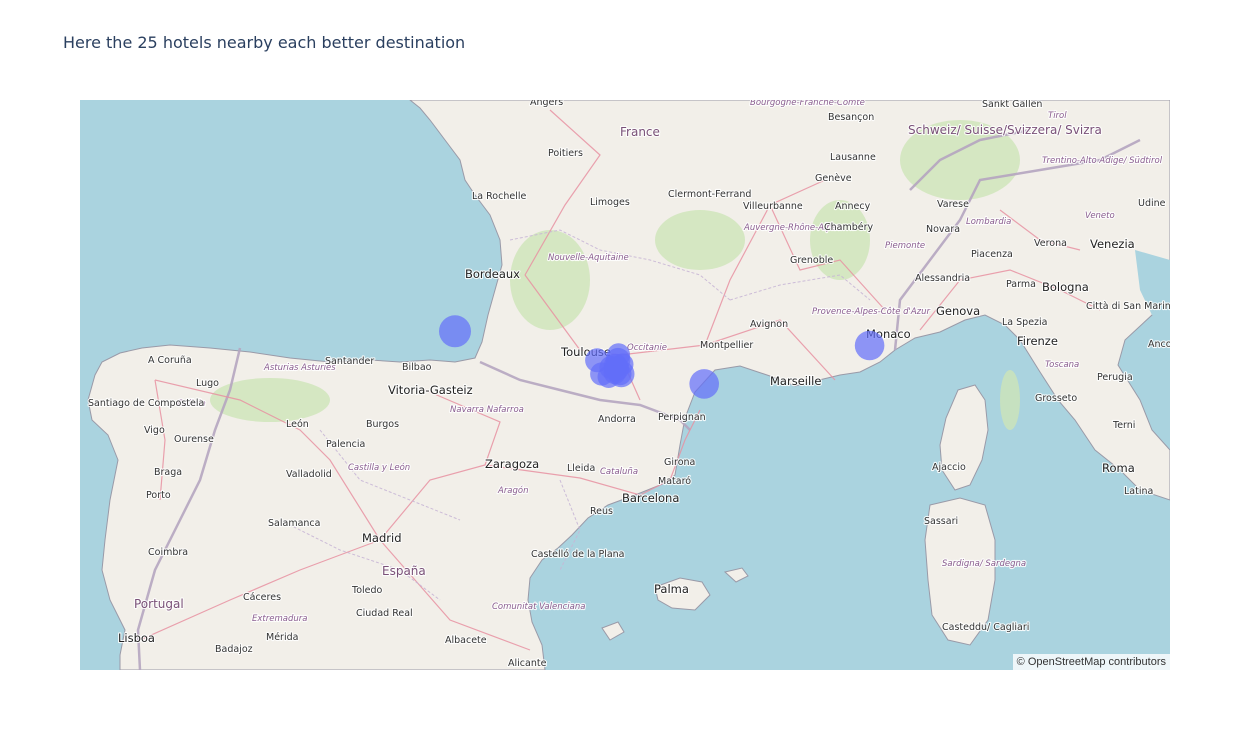 This screenshot has height=750, width=1250. Describe the element at coordinates (941, 521) in the screenshot. I see `label-sassari: Sassari` at that location.